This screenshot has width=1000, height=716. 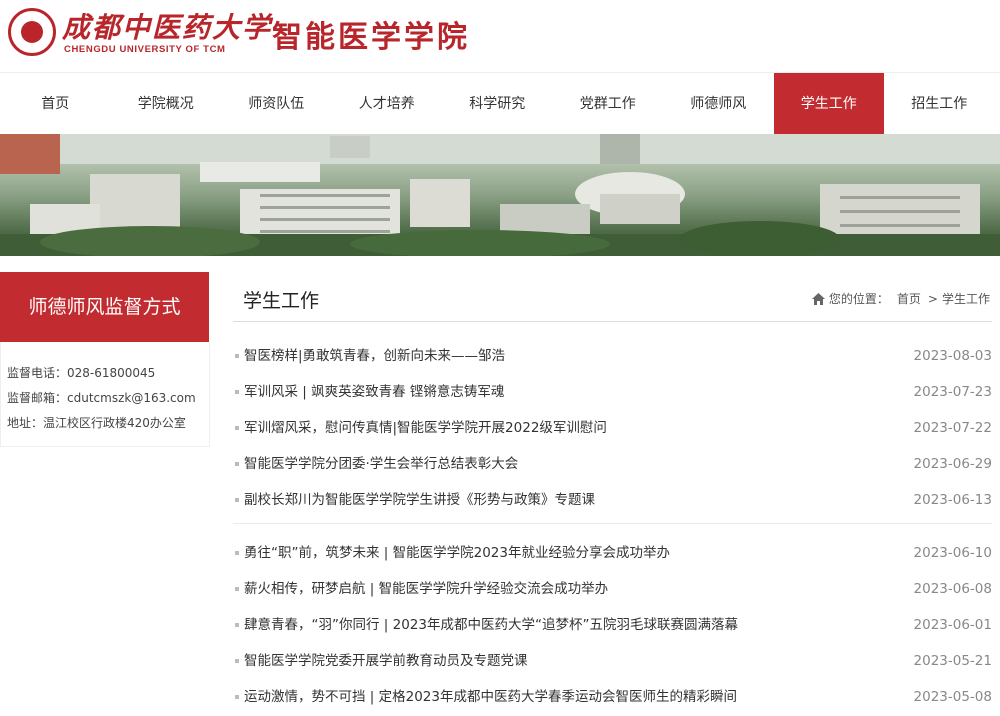 What do you see at coordinates (426, 589) in the screenshot?
I see `news-title-link: 薪火相传，研梦启航 | 智能医学学院升学经验交流会成功举办` at bounding box center [426, 589].